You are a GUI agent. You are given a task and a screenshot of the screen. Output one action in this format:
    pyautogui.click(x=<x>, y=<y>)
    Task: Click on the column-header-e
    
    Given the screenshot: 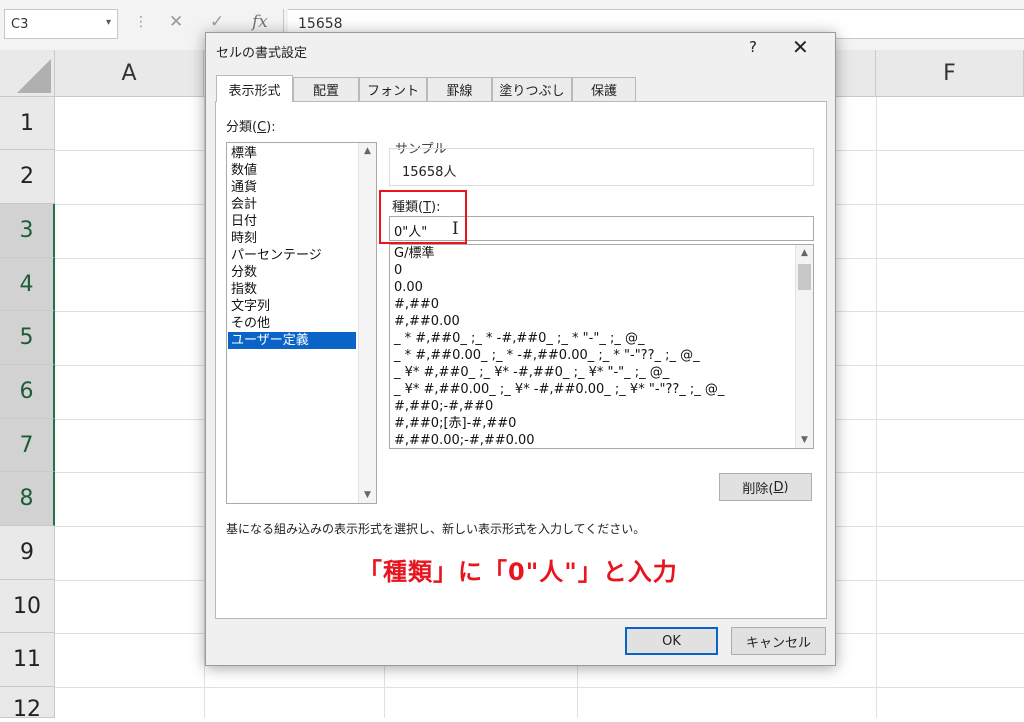 What is the action you would take?
    pyautogui.click(x=856, y=73)
    